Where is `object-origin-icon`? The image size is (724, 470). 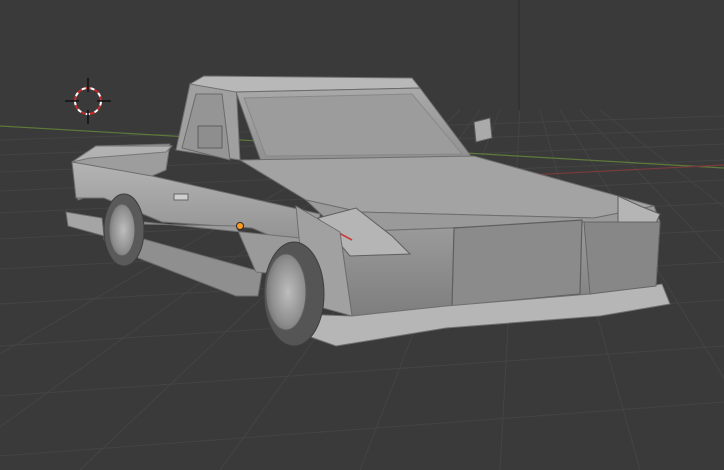
object-origin-icon is located at coordinates (240, 226).